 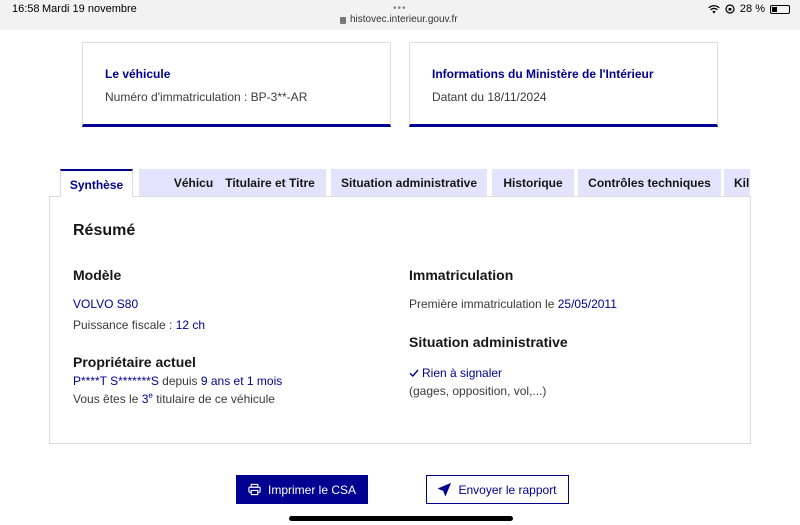 I want to click on print-csa-label: Imprimer le CSA, so click(x=311, y=489).